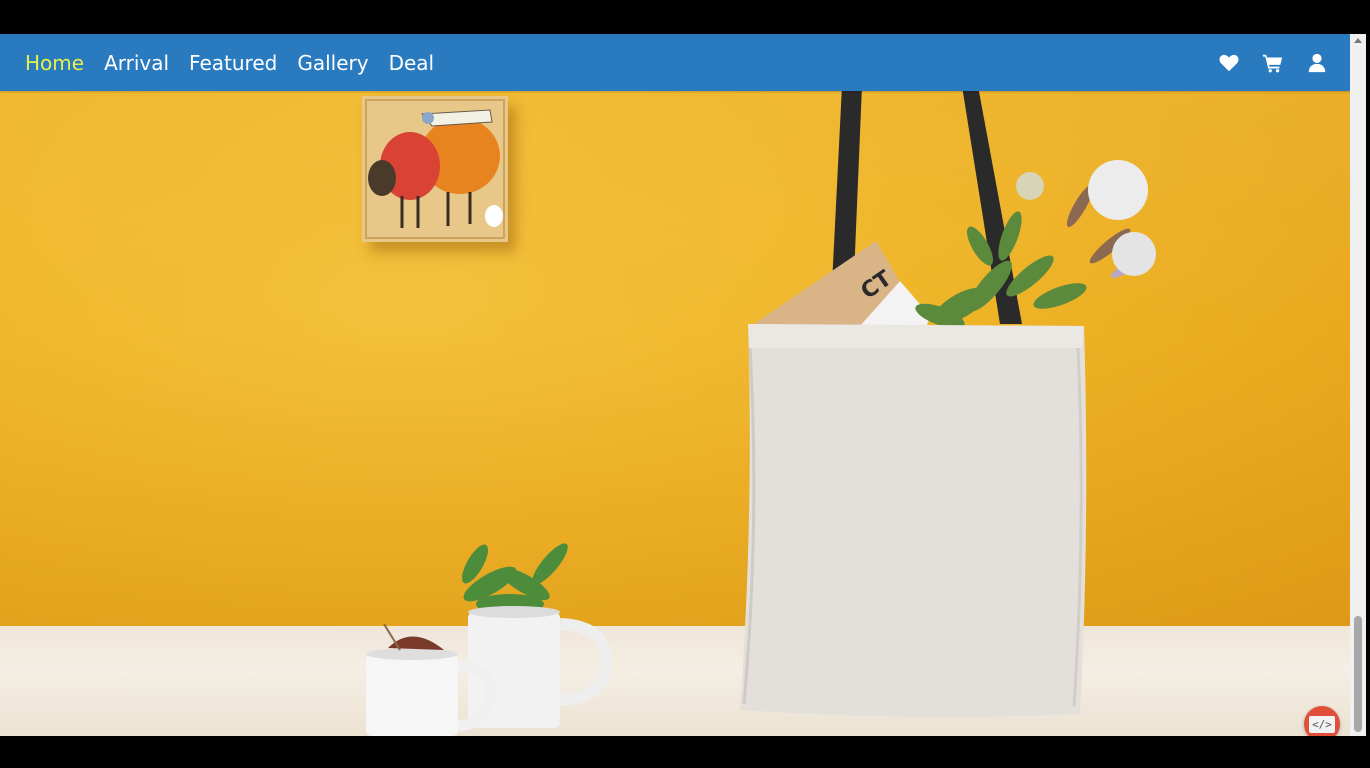  Describe the element at coordinates (685, 752) in the screenshot. I see `letterbox-bottom` at that location.